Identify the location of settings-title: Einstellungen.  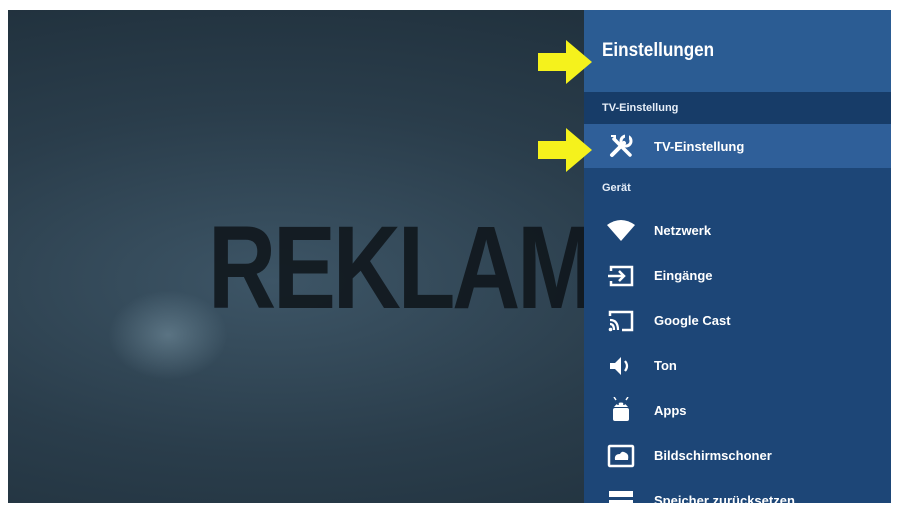
(658, 50).